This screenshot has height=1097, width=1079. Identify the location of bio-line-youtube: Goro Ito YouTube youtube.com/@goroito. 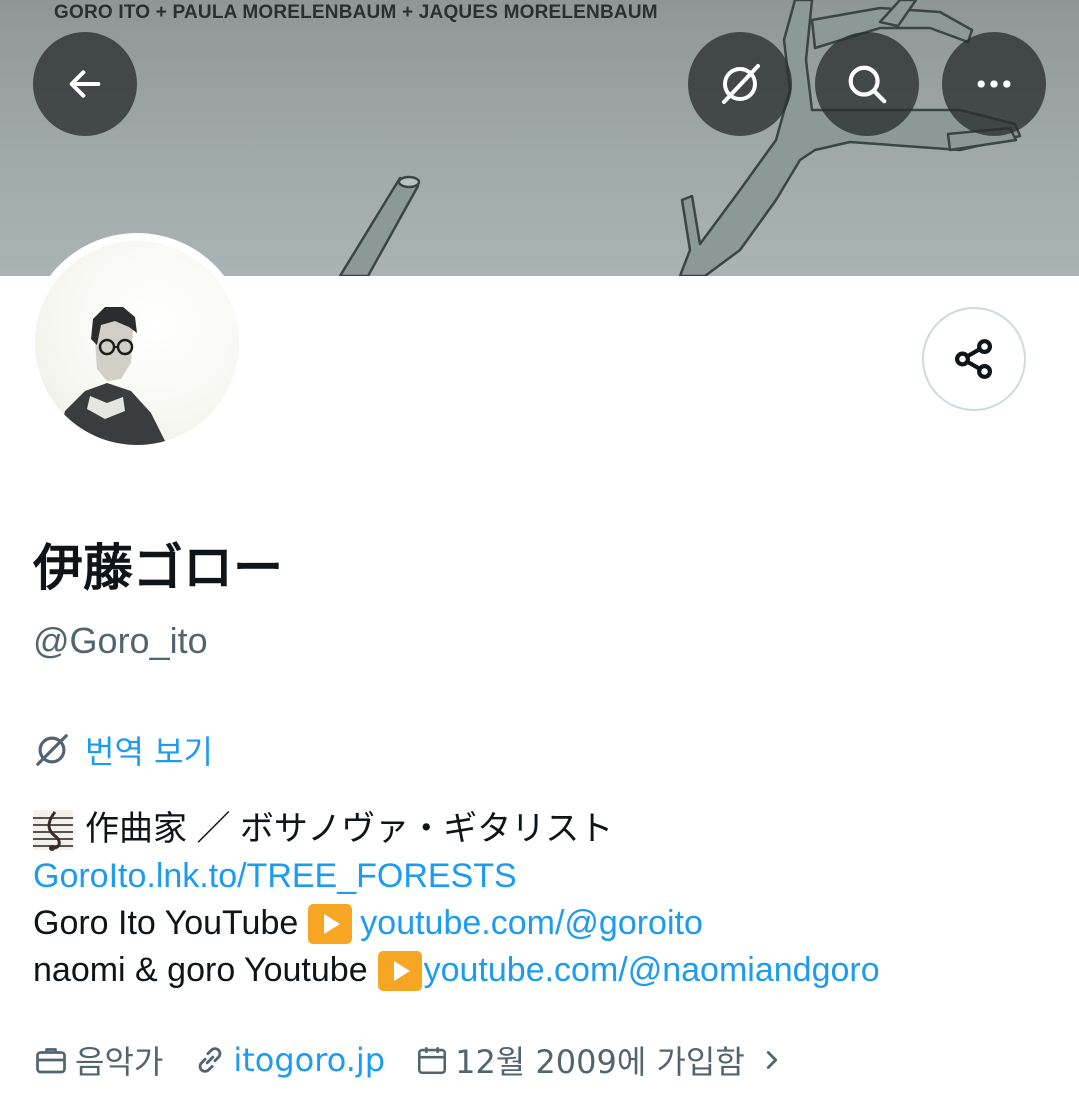
(456, 923).